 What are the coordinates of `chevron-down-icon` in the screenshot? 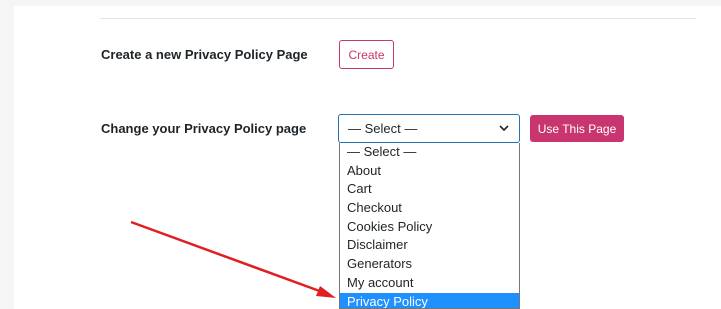 It's located at (504, 128).